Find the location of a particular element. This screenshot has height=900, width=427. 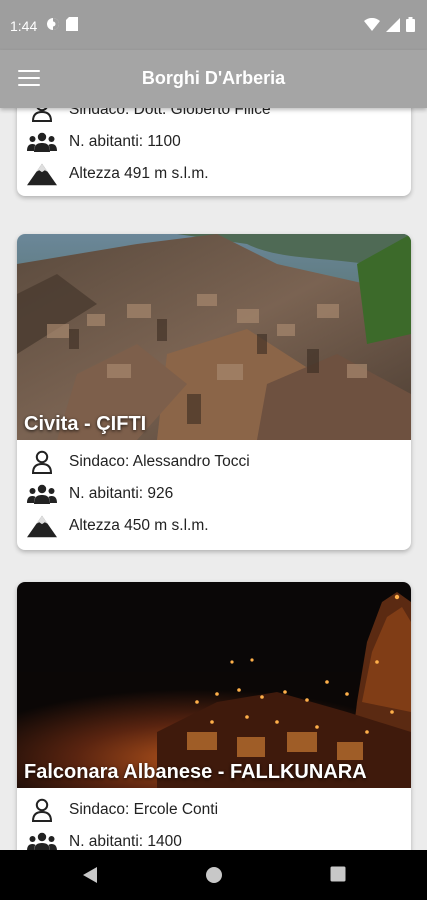

home-circle-icon is located at coordinates (214, 875).